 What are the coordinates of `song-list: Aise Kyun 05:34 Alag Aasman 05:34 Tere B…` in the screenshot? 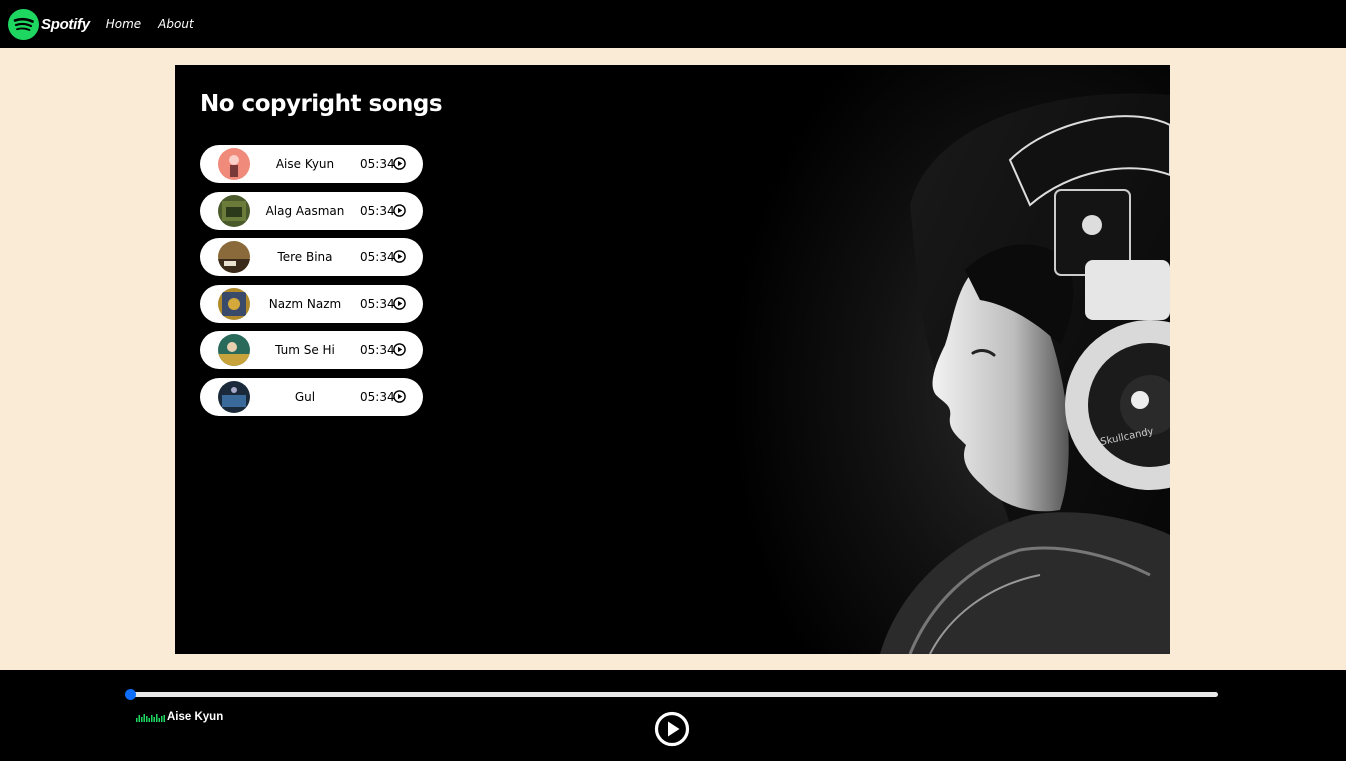 It's located at (311, 284).